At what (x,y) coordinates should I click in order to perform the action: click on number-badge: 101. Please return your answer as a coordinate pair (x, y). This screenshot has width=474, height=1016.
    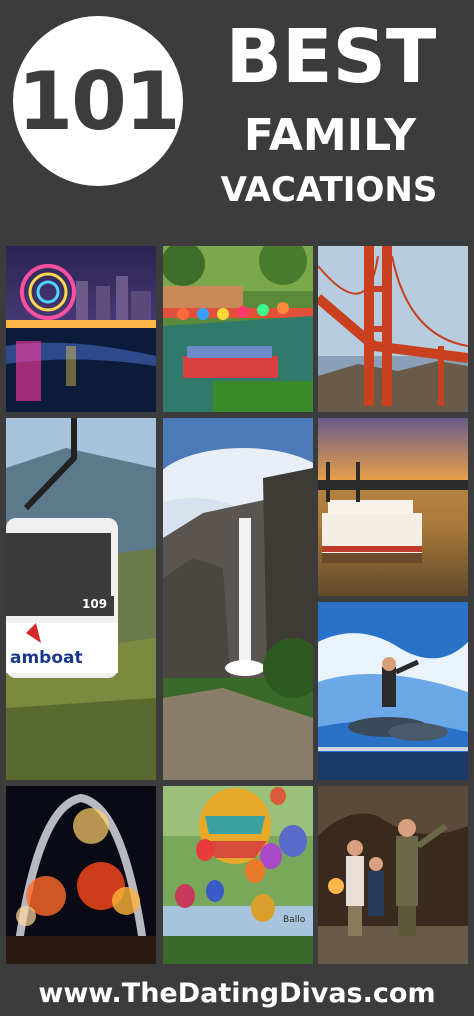
    Looking at the image, I should click on (98, 101).